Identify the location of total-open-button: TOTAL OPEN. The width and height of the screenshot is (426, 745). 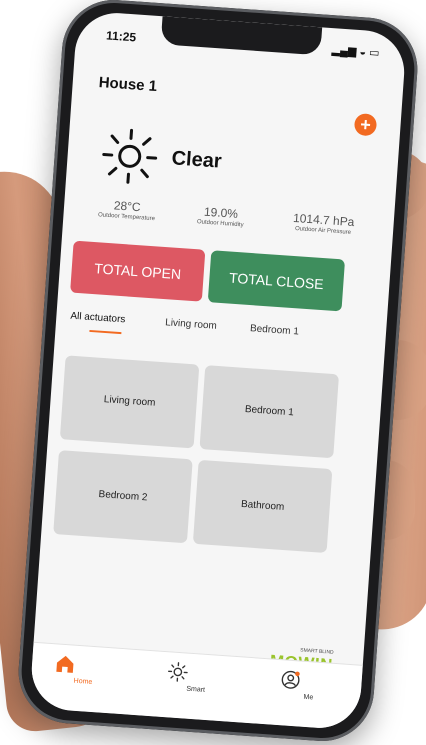
(137, 271).